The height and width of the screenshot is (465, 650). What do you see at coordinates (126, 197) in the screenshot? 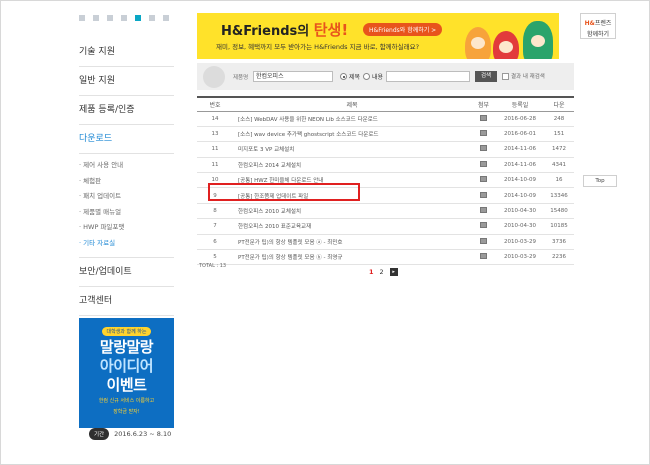
I see `sidebar-sub-item: 패치 업데이트` at bounding box center [126, 197].